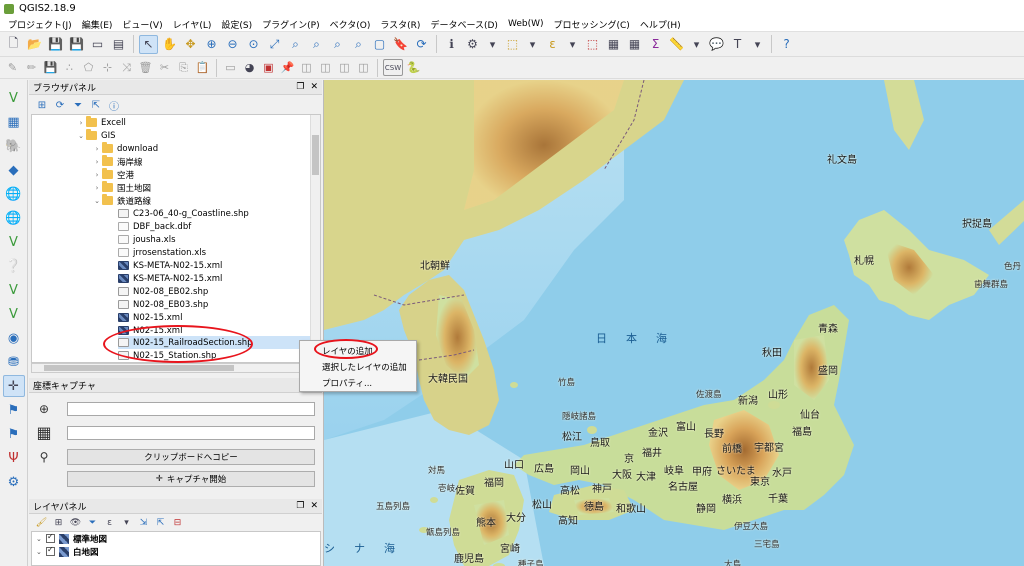 This screenshot has height=566, width=1024. What do you see at coordinates (40, 24) in the screenshot?
I see `menu-project: プロジェクト(J)` at bounding box center [40, 24].